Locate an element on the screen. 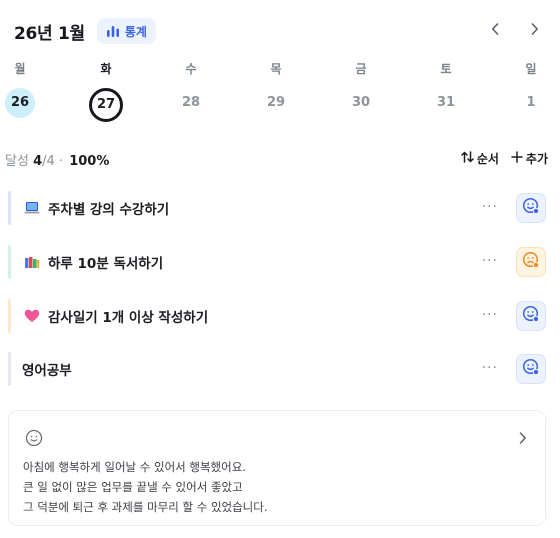  weekday-label: 목 is located at coordinates (276, 69).